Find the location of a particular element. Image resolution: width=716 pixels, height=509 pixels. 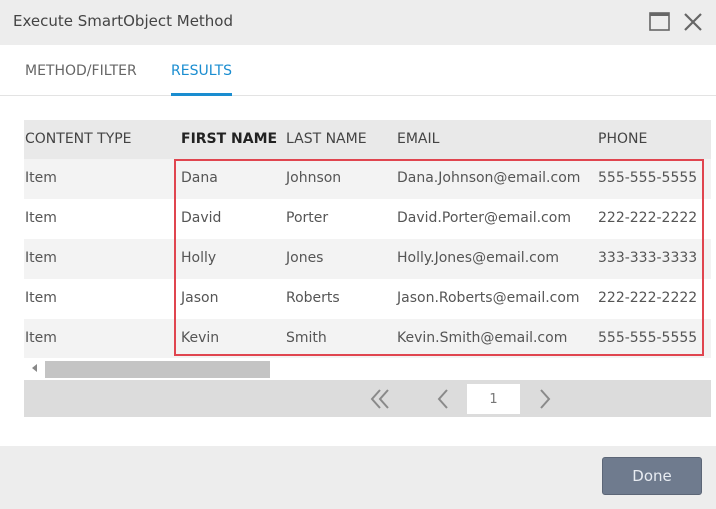

cell-email: Jason.Roberts@email.com is located at coordinates (488, 298).